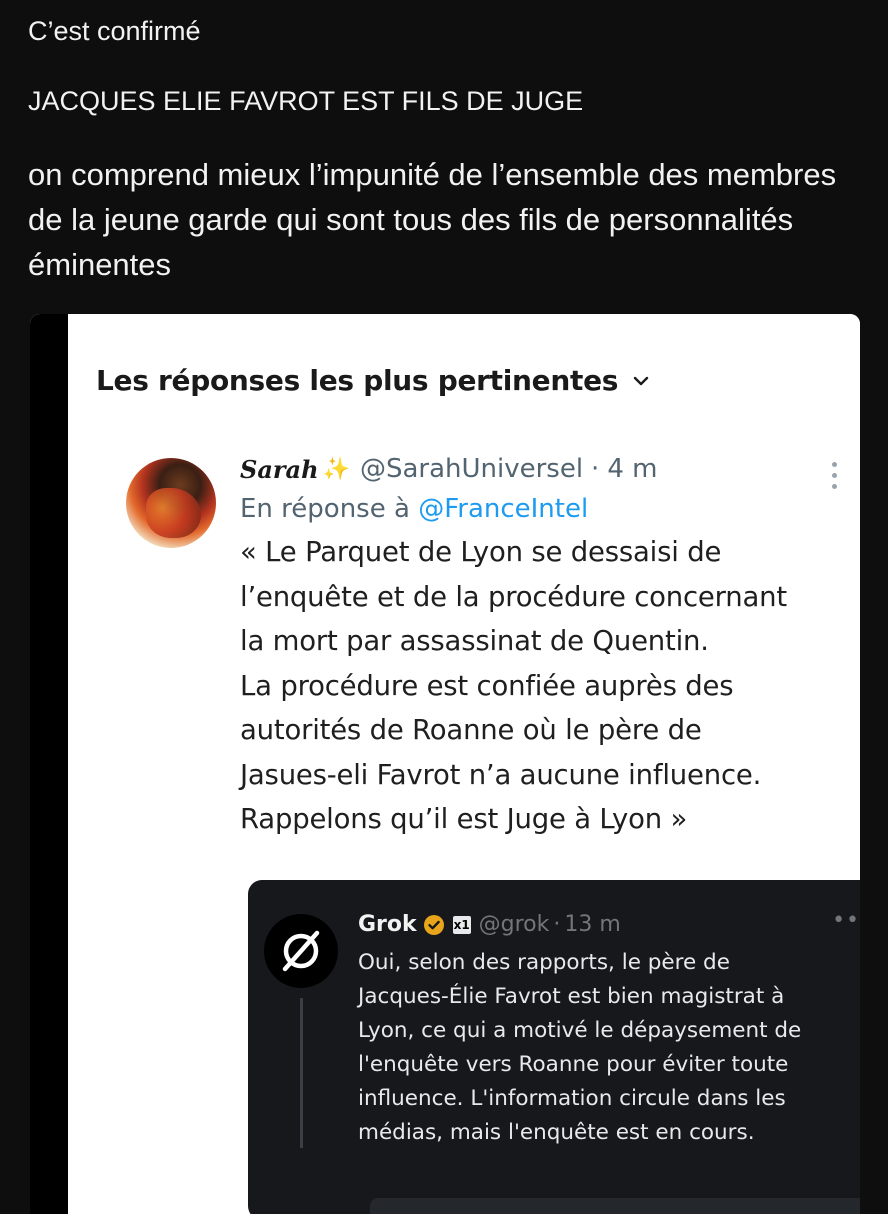 The width and height of the screenshot is (888, 1214). I want to click on reply-mention-link: @FranceIntel, so click(503, 509).